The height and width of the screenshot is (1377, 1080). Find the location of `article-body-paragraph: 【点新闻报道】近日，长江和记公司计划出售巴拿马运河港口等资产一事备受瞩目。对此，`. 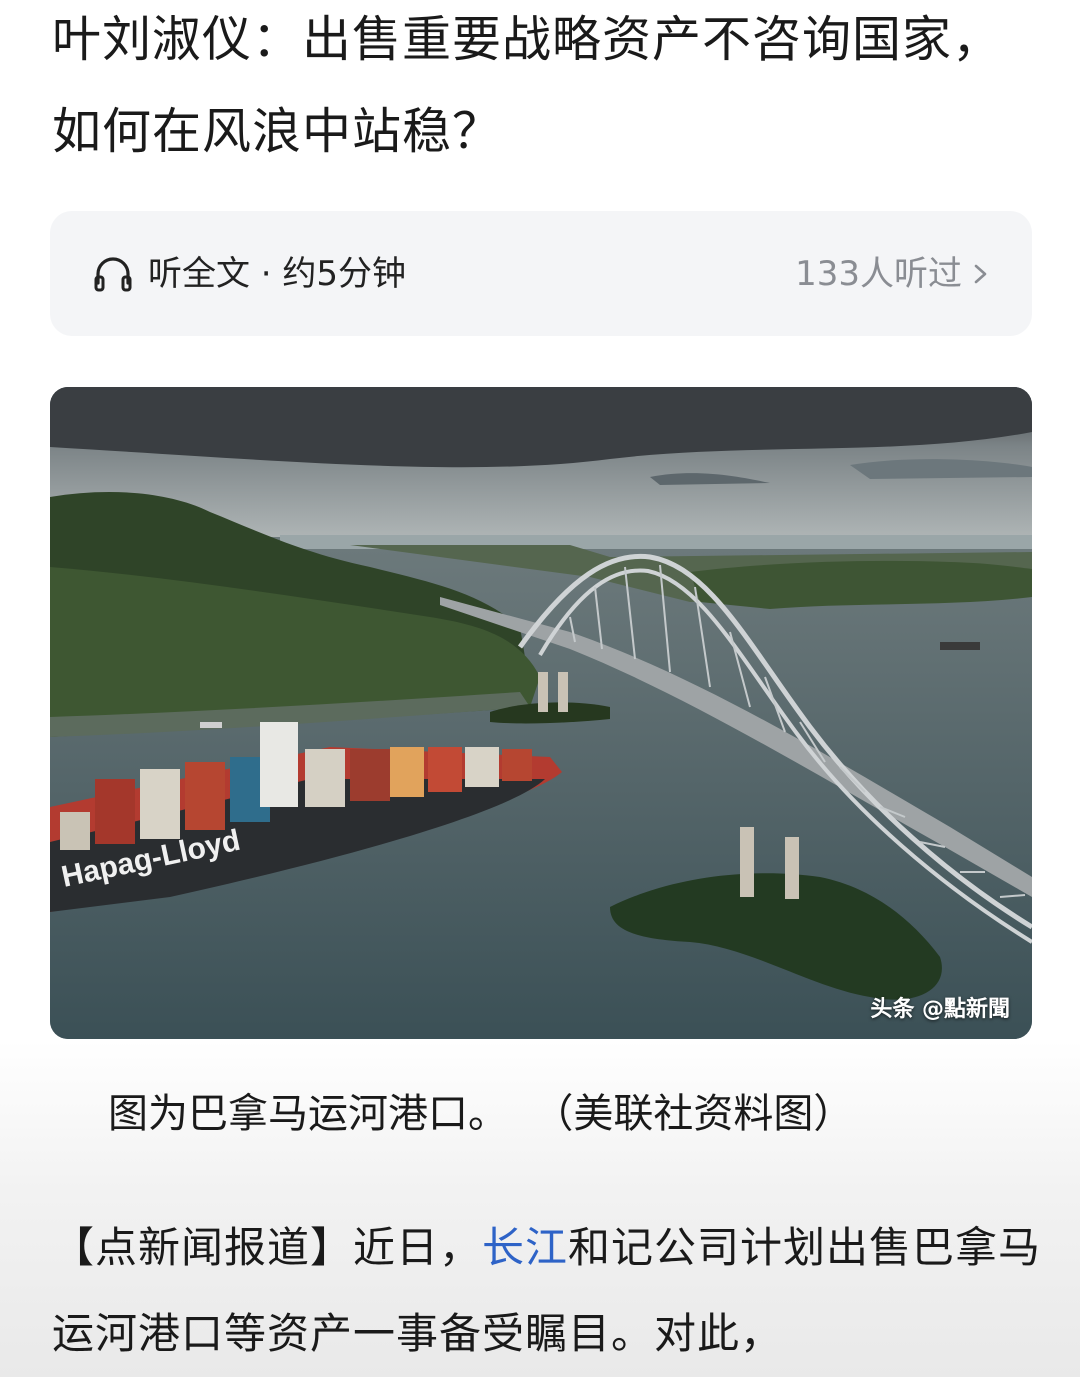

article-body-paragraph: 【点新闻报道】近日，长江和记公司计划出售巴拿马运河港口等资产一事备受瞩目。对此， is located at coordinates (547, 1291).